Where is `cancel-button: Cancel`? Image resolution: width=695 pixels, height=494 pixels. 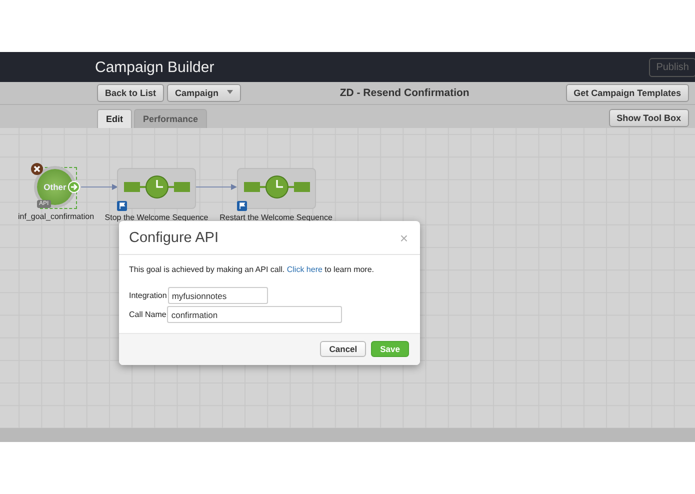 cancel-button: Cancel is located at coordinates (343, 349).